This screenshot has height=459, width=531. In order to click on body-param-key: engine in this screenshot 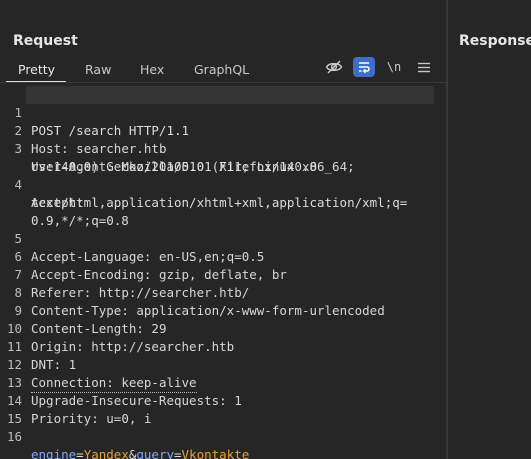, I will do `click(54, 453)`.